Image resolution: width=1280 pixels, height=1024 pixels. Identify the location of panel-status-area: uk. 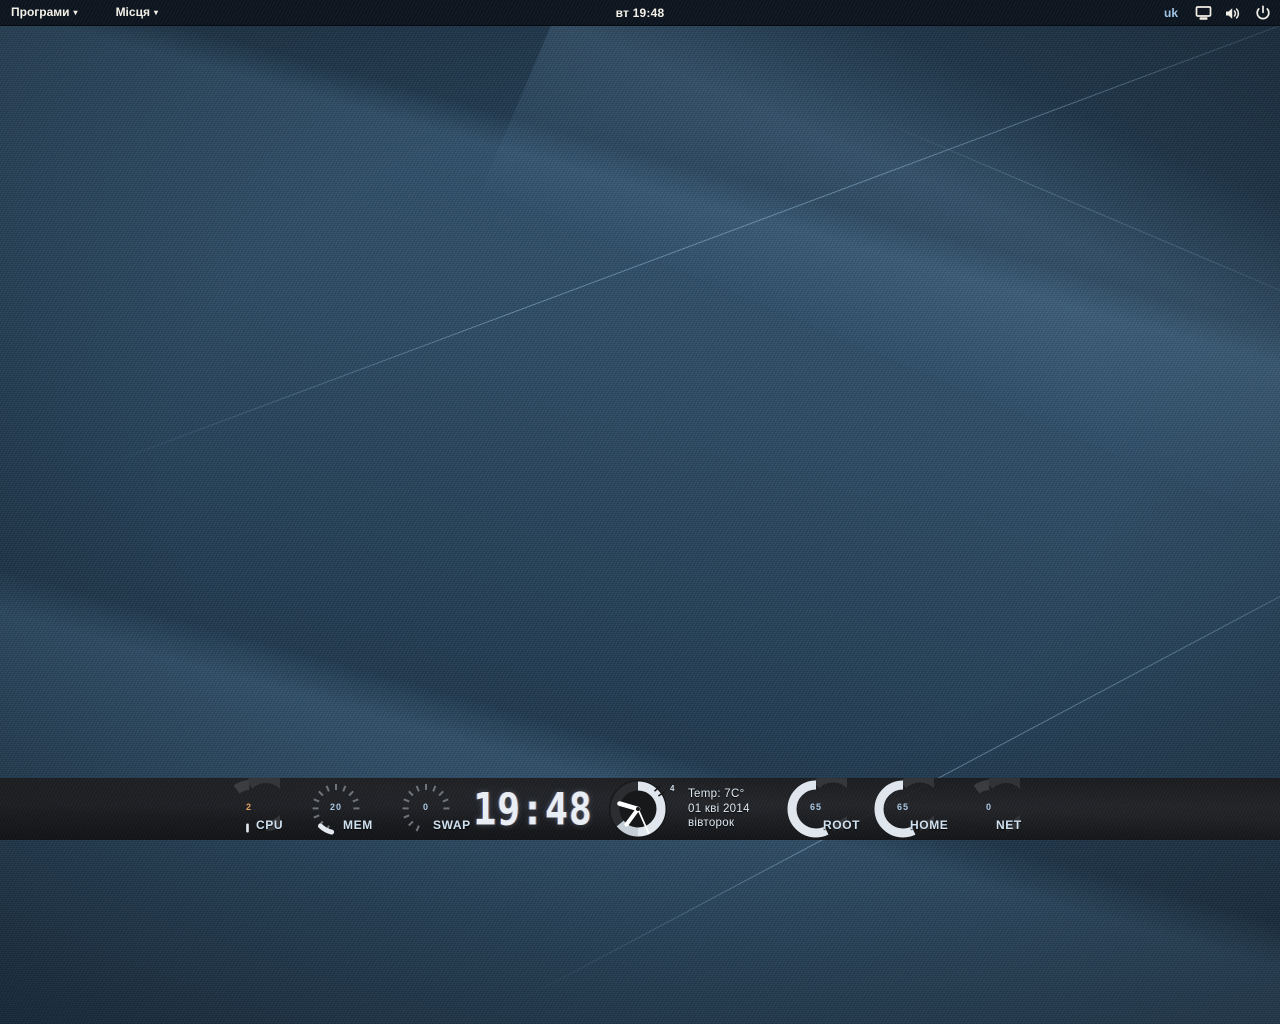
(1216, 13).